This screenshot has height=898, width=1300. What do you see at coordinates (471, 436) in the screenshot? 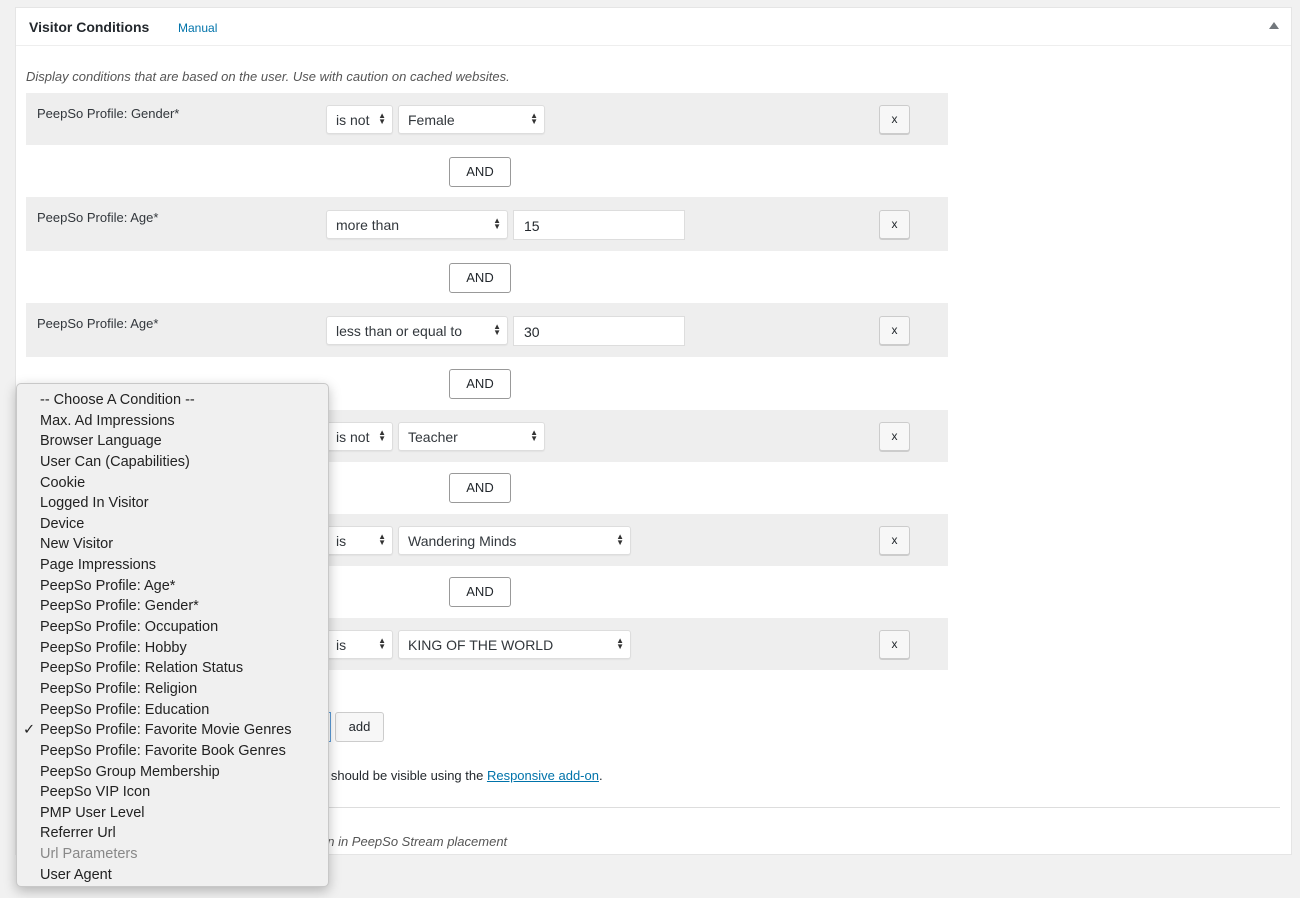
I see `value-select: Teacher ▲ ▼` at bounding box center [471, 436].